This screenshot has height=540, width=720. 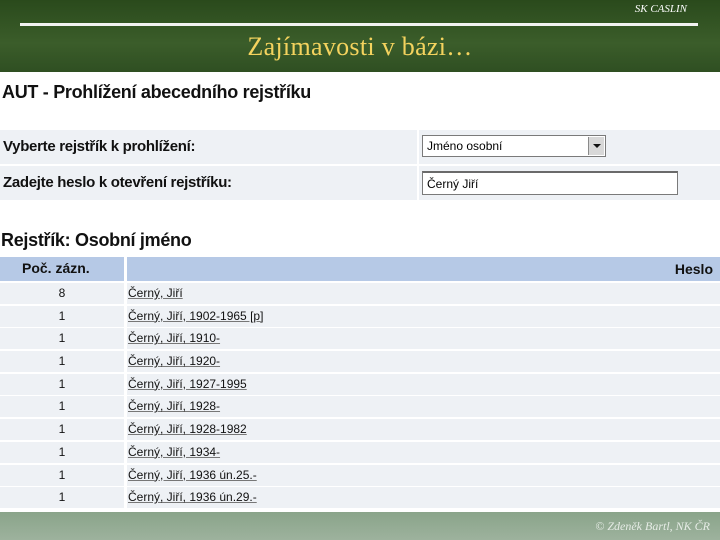 I want to click on table-row: 1 Černý, Jiří, 1902-1965 [p], so click(x=360, y=317).